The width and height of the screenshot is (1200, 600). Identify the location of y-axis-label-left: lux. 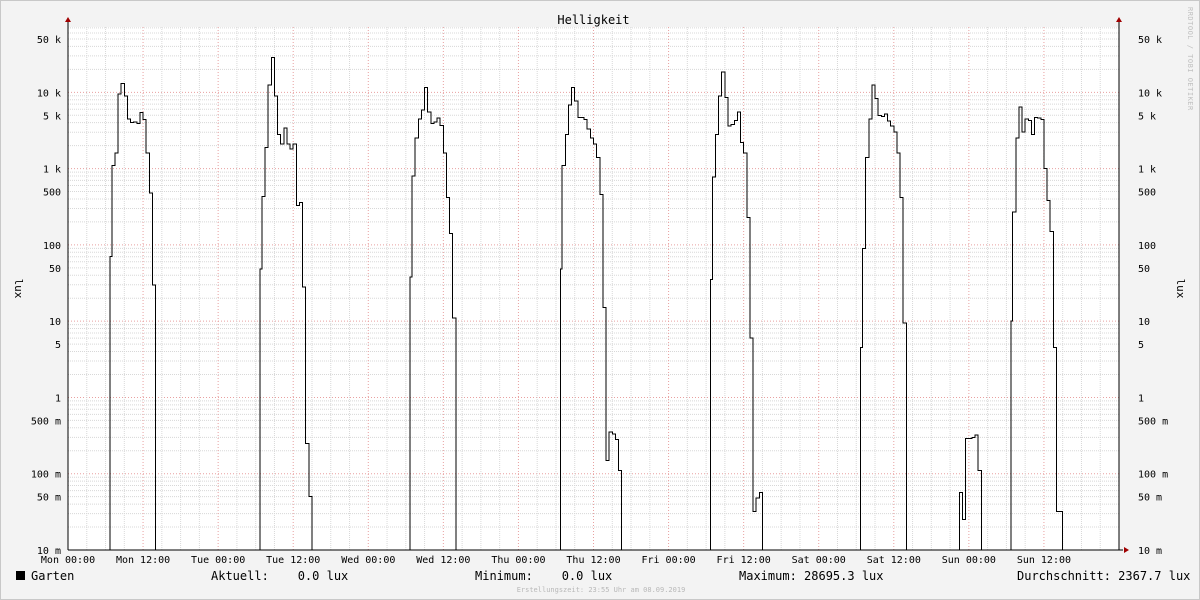
(18, 289).